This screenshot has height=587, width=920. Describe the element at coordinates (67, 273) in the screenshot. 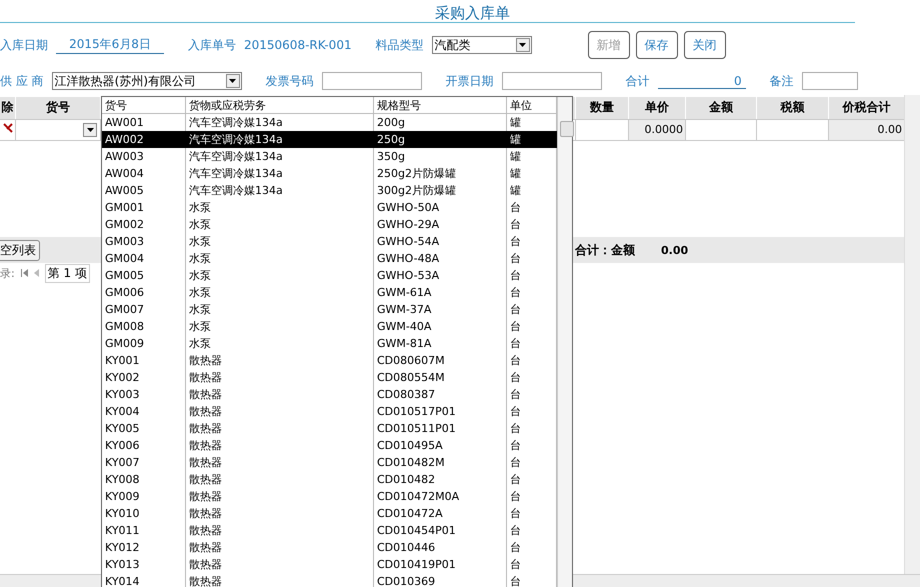

I see `record-position: 第 1 项` at that location.